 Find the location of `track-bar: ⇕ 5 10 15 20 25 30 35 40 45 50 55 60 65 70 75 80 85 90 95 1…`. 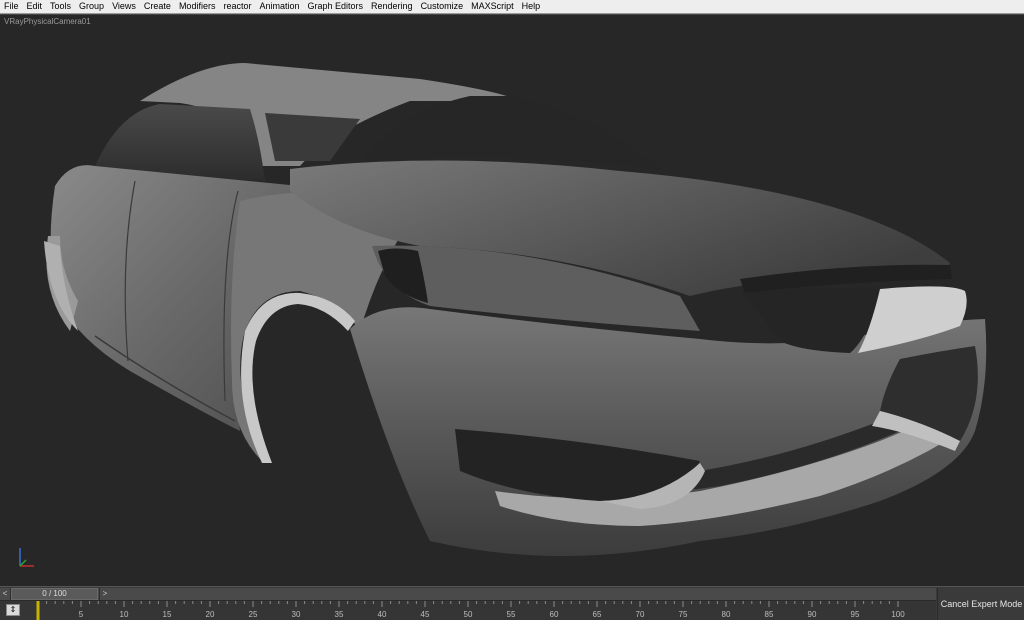

track-bar: ⇕ 5 10 15 20 25 30 35 40 45 50 55 60 65 70 75 80 85 90 95 1… is located at coordinates (468, 610).